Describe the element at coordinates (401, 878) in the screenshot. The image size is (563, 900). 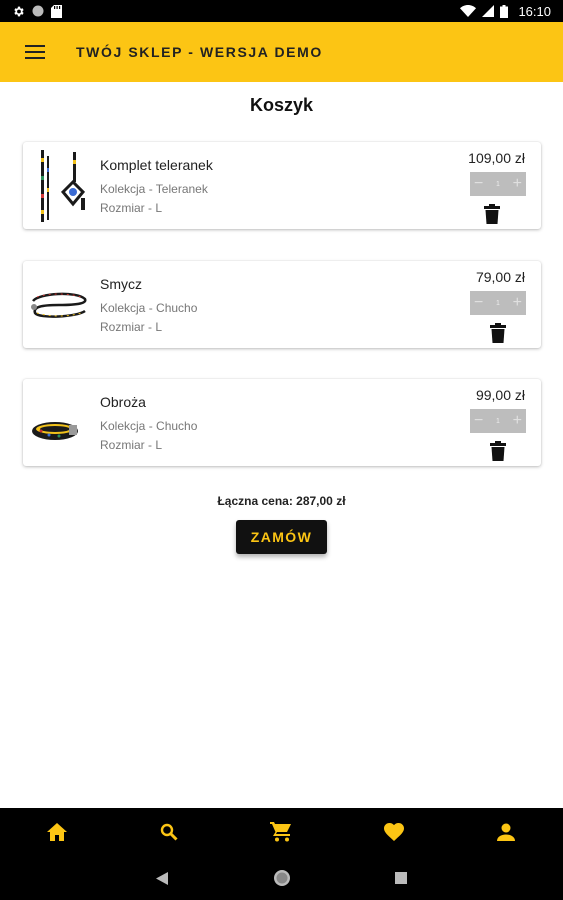
I see `recents-icon` at that location.